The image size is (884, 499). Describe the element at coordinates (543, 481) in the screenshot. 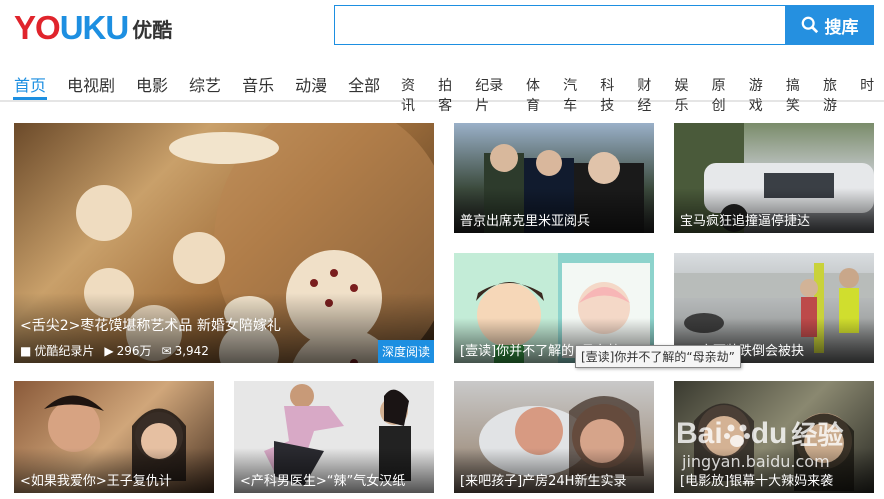

I see `video-title: [来吧孩子]产房24H新生实录` at that location.